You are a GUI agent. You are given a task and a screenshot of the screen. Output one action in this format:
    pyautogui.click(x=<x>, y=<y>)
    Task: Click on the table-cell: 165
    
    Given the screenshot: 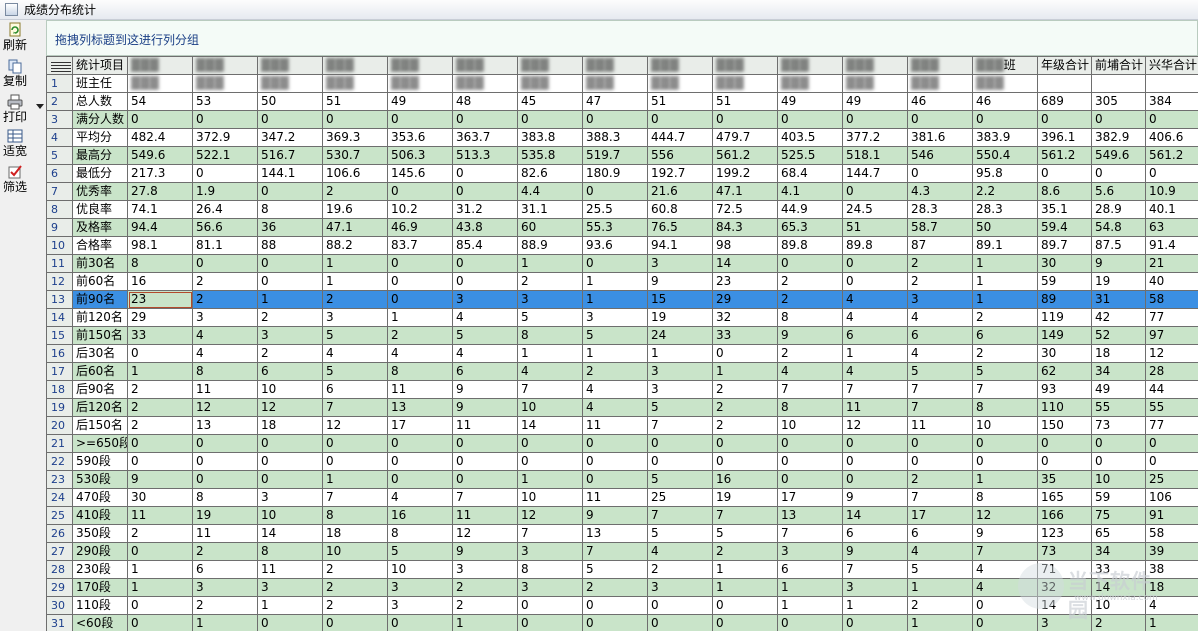 What is the action you would take?
    pyautogui.click(x=1064, y=497)
    